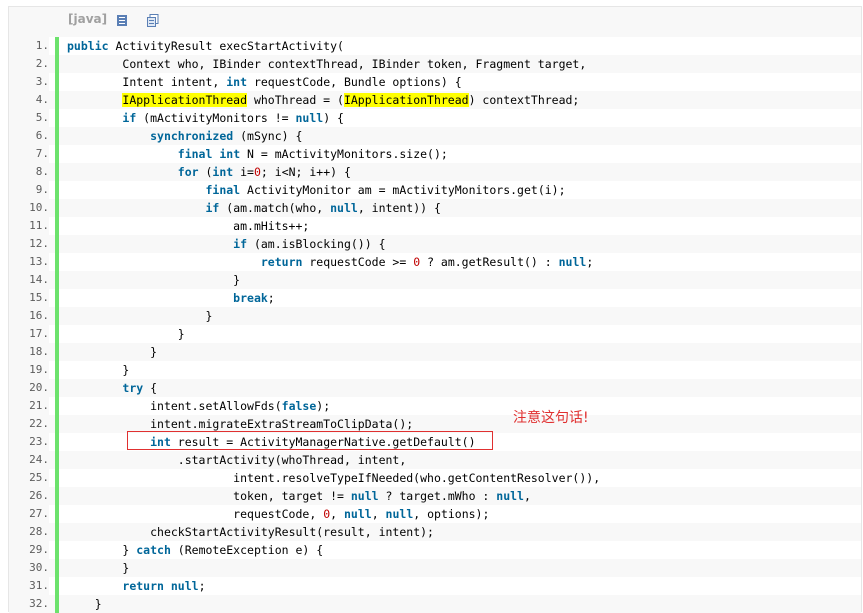 The width and height of the screenshot is (863, 613). I want to click on code-line: 17. }, so click(435, 334).